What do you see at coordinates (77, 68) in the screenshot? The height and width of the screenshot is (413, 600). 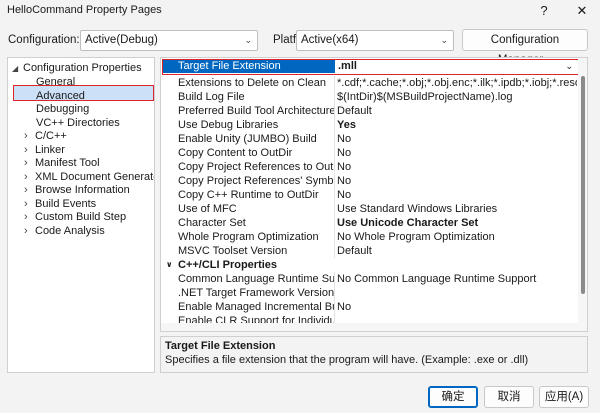 I see `tree-root-configuration-properties: ◢ Configuration Properties` at bounding box center [77, 68].